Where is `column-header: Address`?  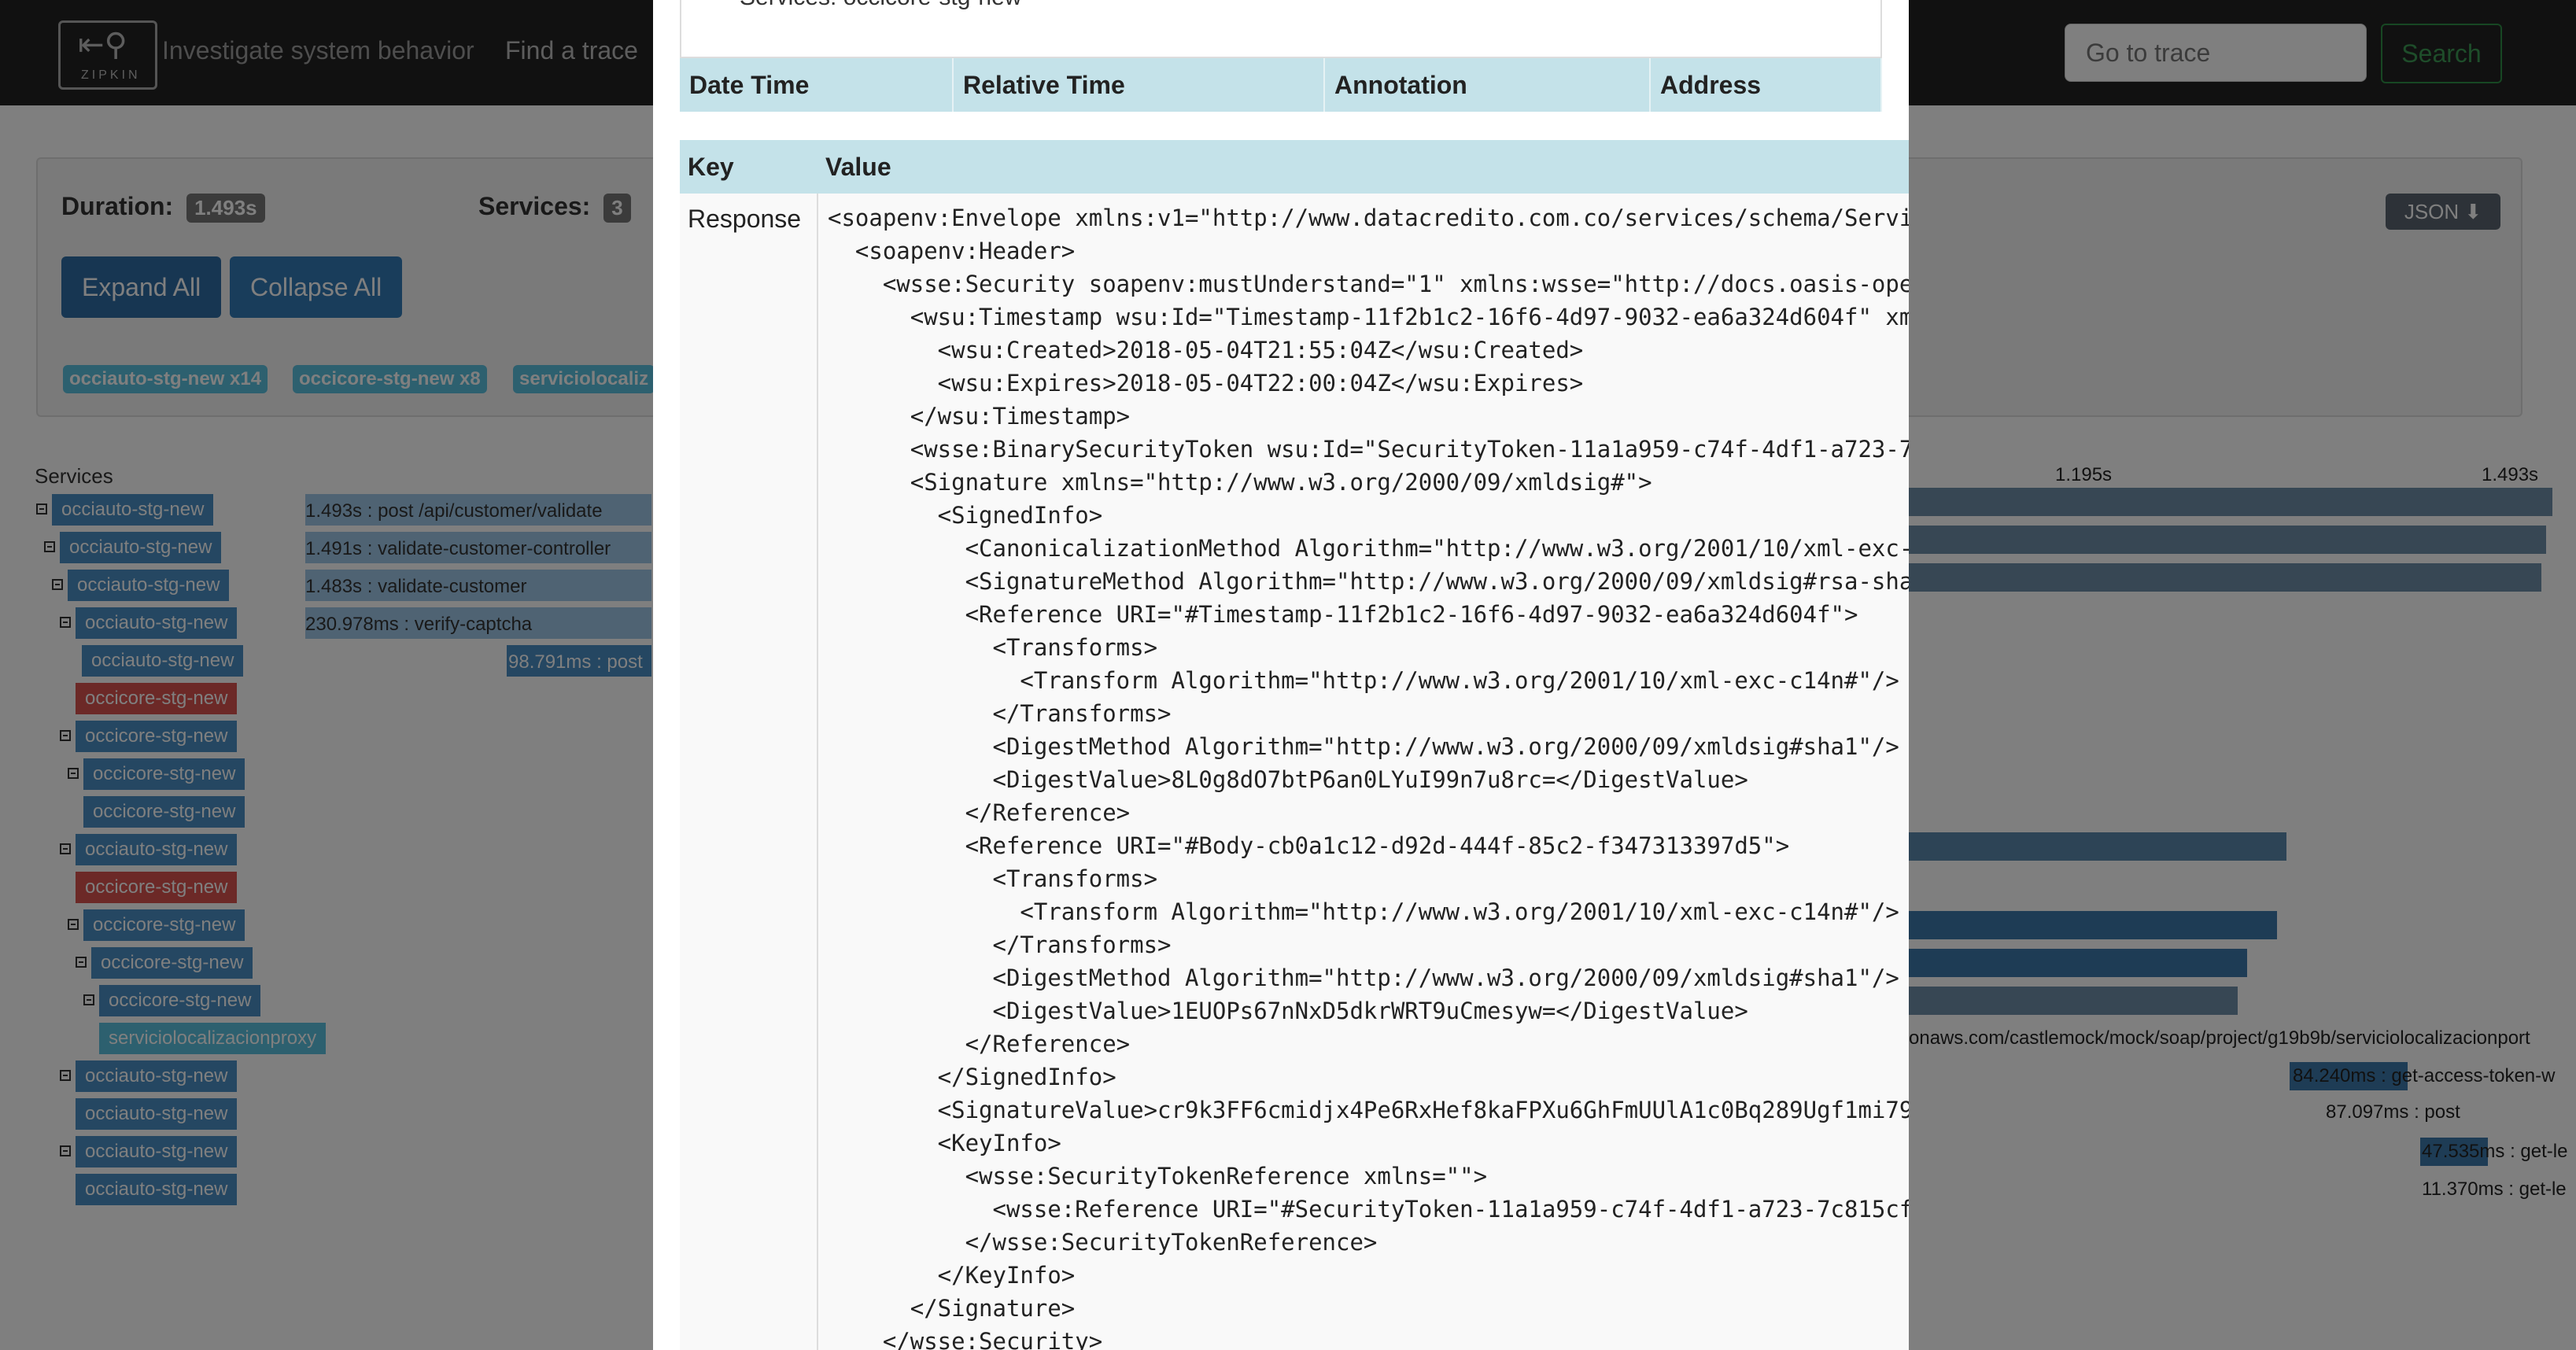 column-header: Address is located at coordinates (1766, 85).